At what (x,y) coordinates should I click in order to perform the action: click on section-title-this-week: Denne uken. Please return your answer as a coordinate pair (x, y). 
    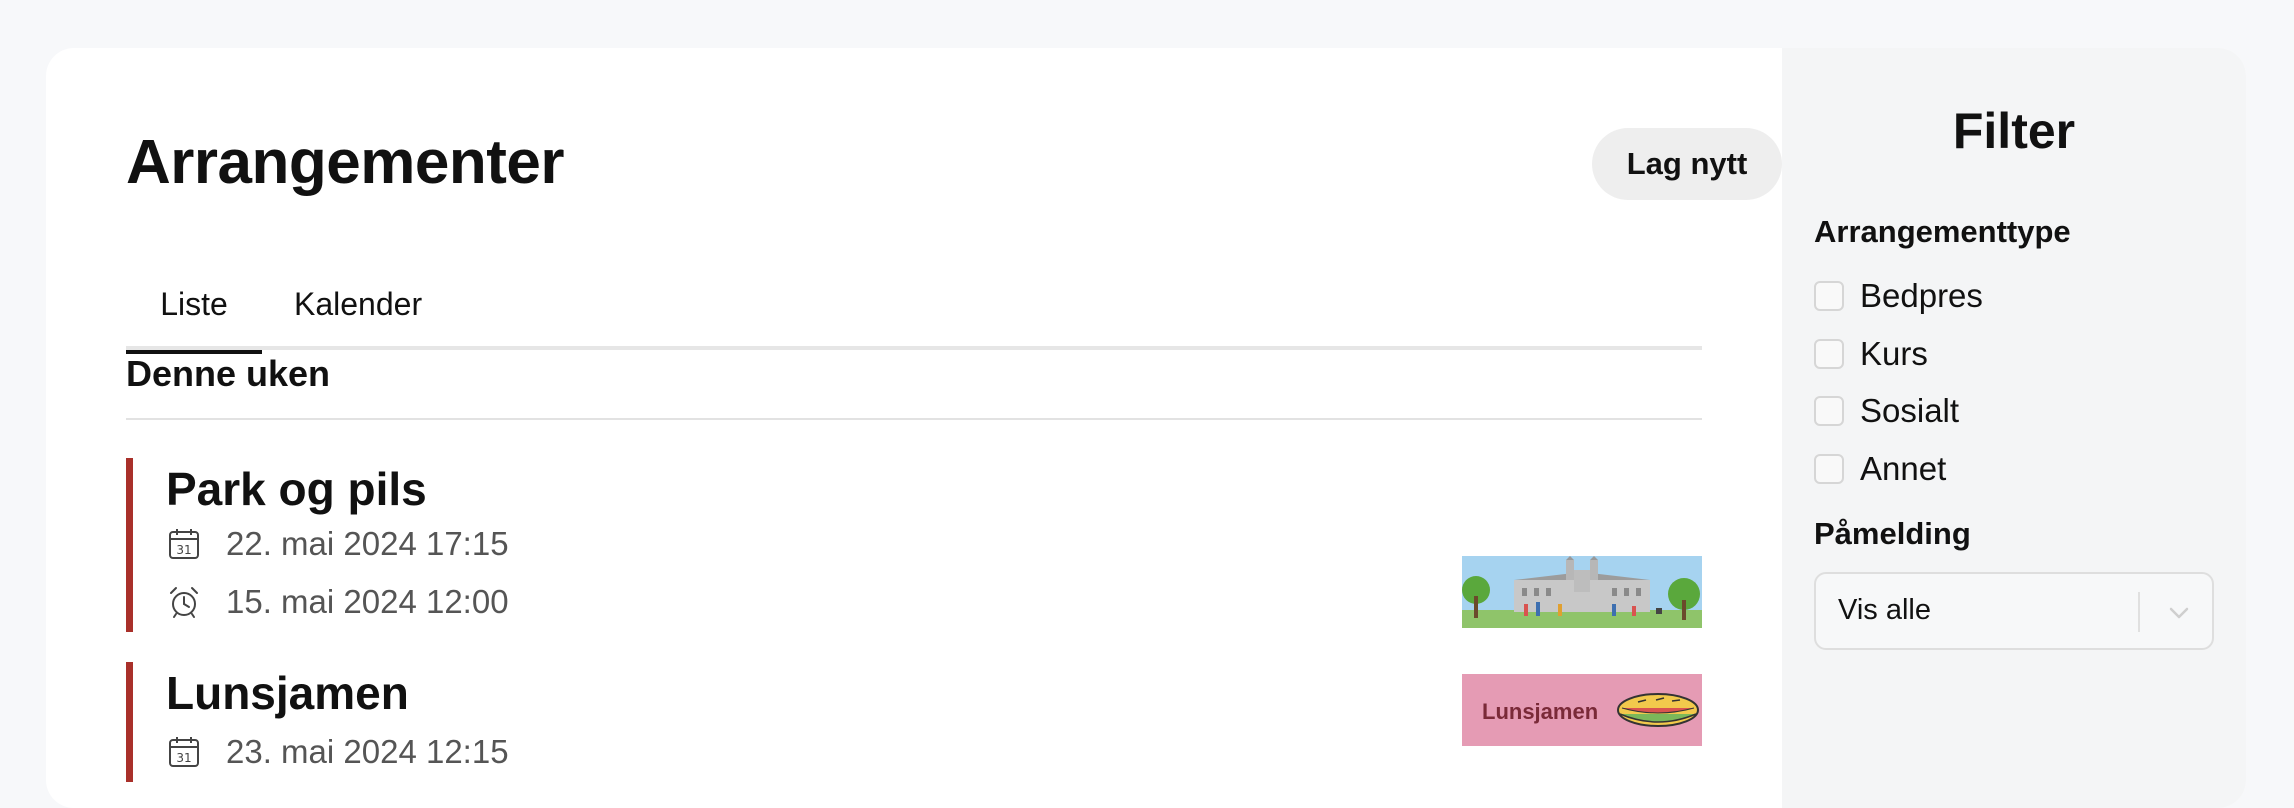
    Looking at the image, I should click on (228, 373).